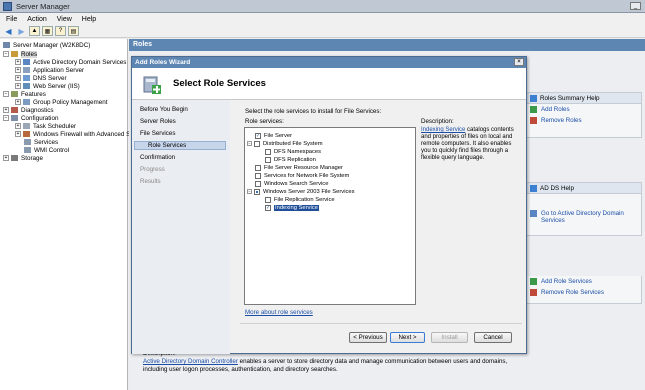 The width and height of the screenshot is (645, 390). What do you see at coordinates (163, 62) in the screenshot?
I see `wizard-title: Add Roles Wizard` at bounding box center [163, 62].